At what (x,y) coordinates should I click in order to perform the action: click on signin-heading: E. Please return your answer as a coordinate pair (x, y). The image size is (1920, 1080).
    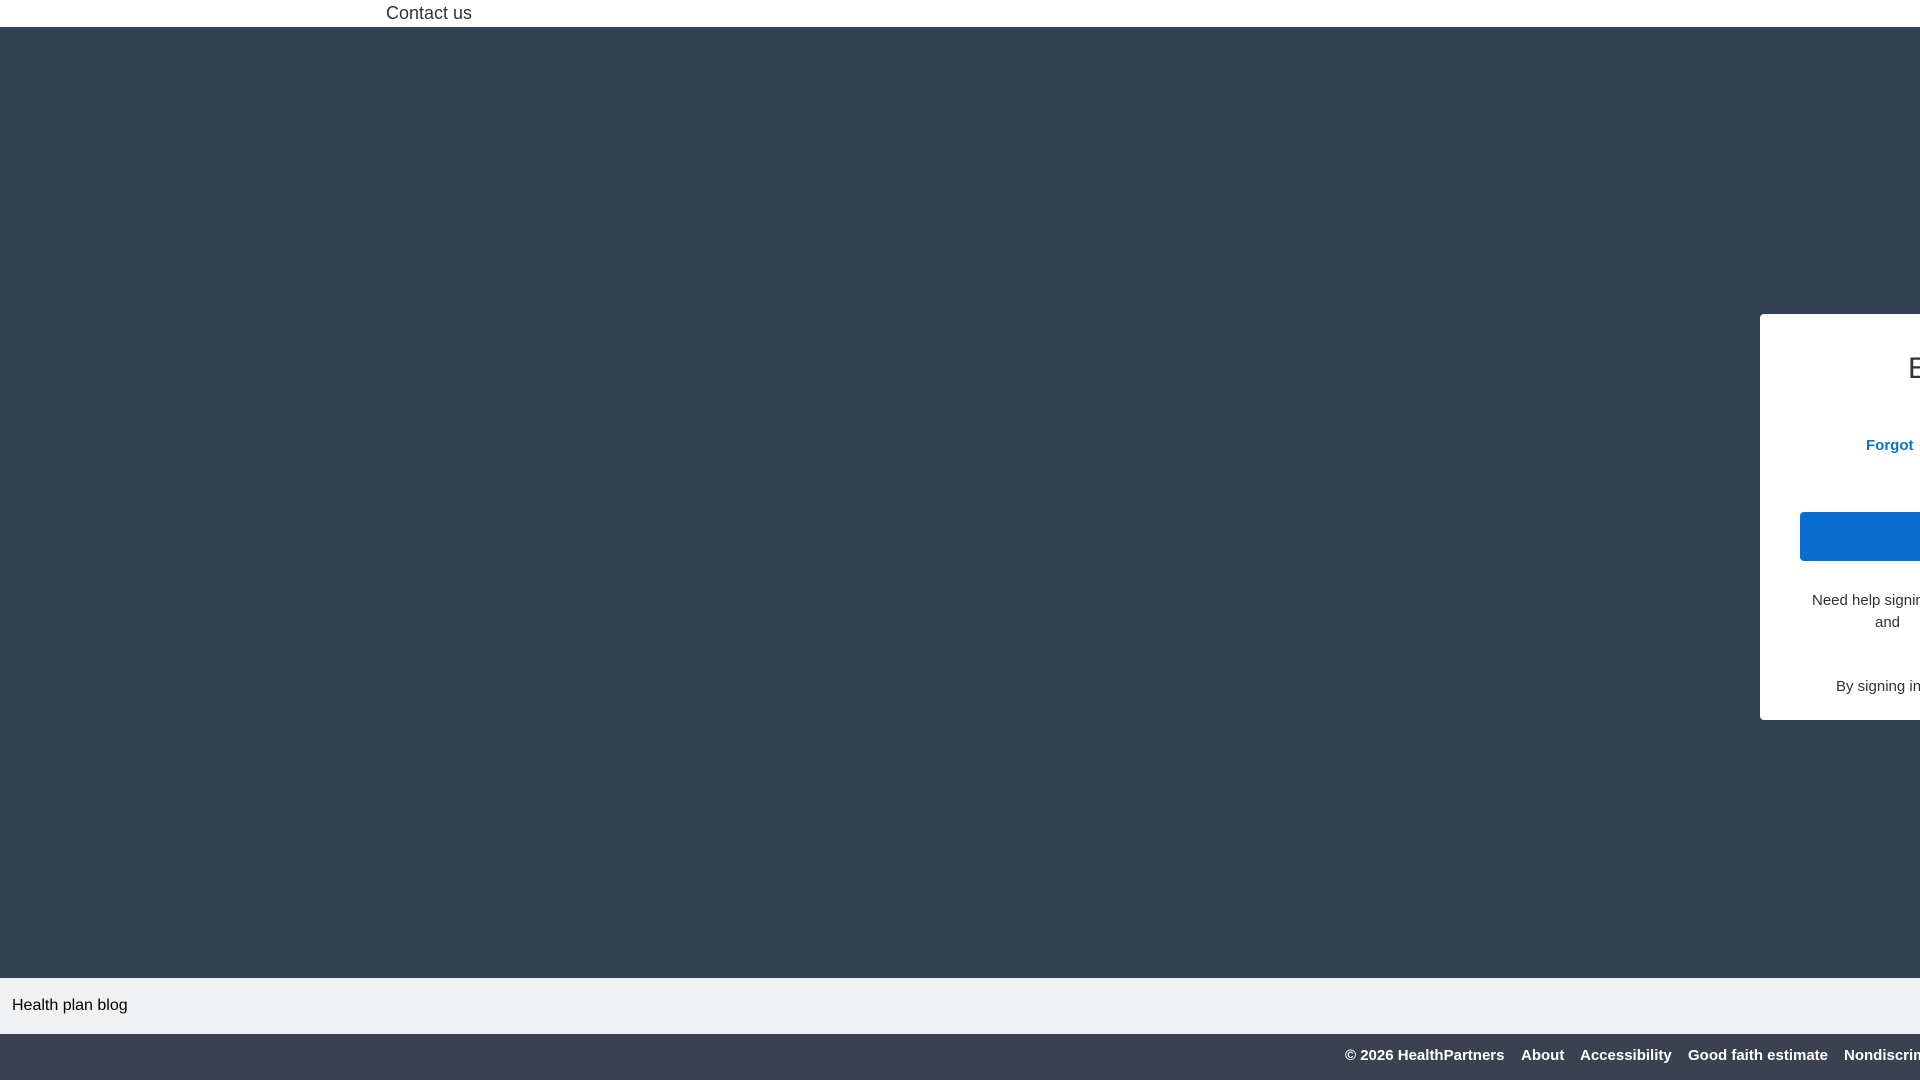
    Looking at the image, I should click on (1914, 368).